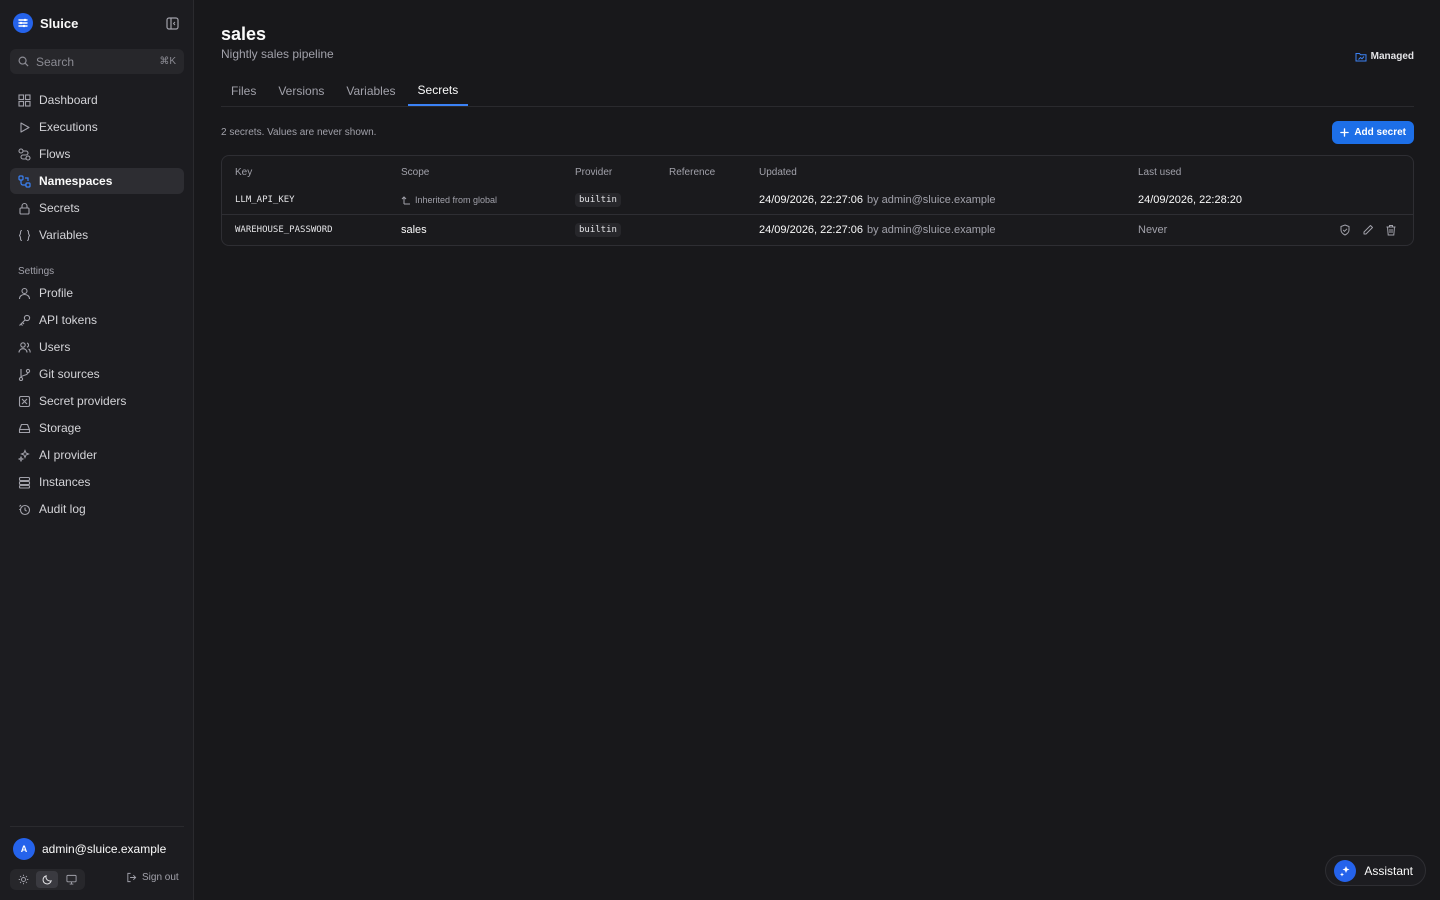 Image resolution: width=1440 pixels, height=900 pixels. What do you see at coordinates (24, 347) in the screenshot?
I see `users-icon` at bounding box center [24, 347].